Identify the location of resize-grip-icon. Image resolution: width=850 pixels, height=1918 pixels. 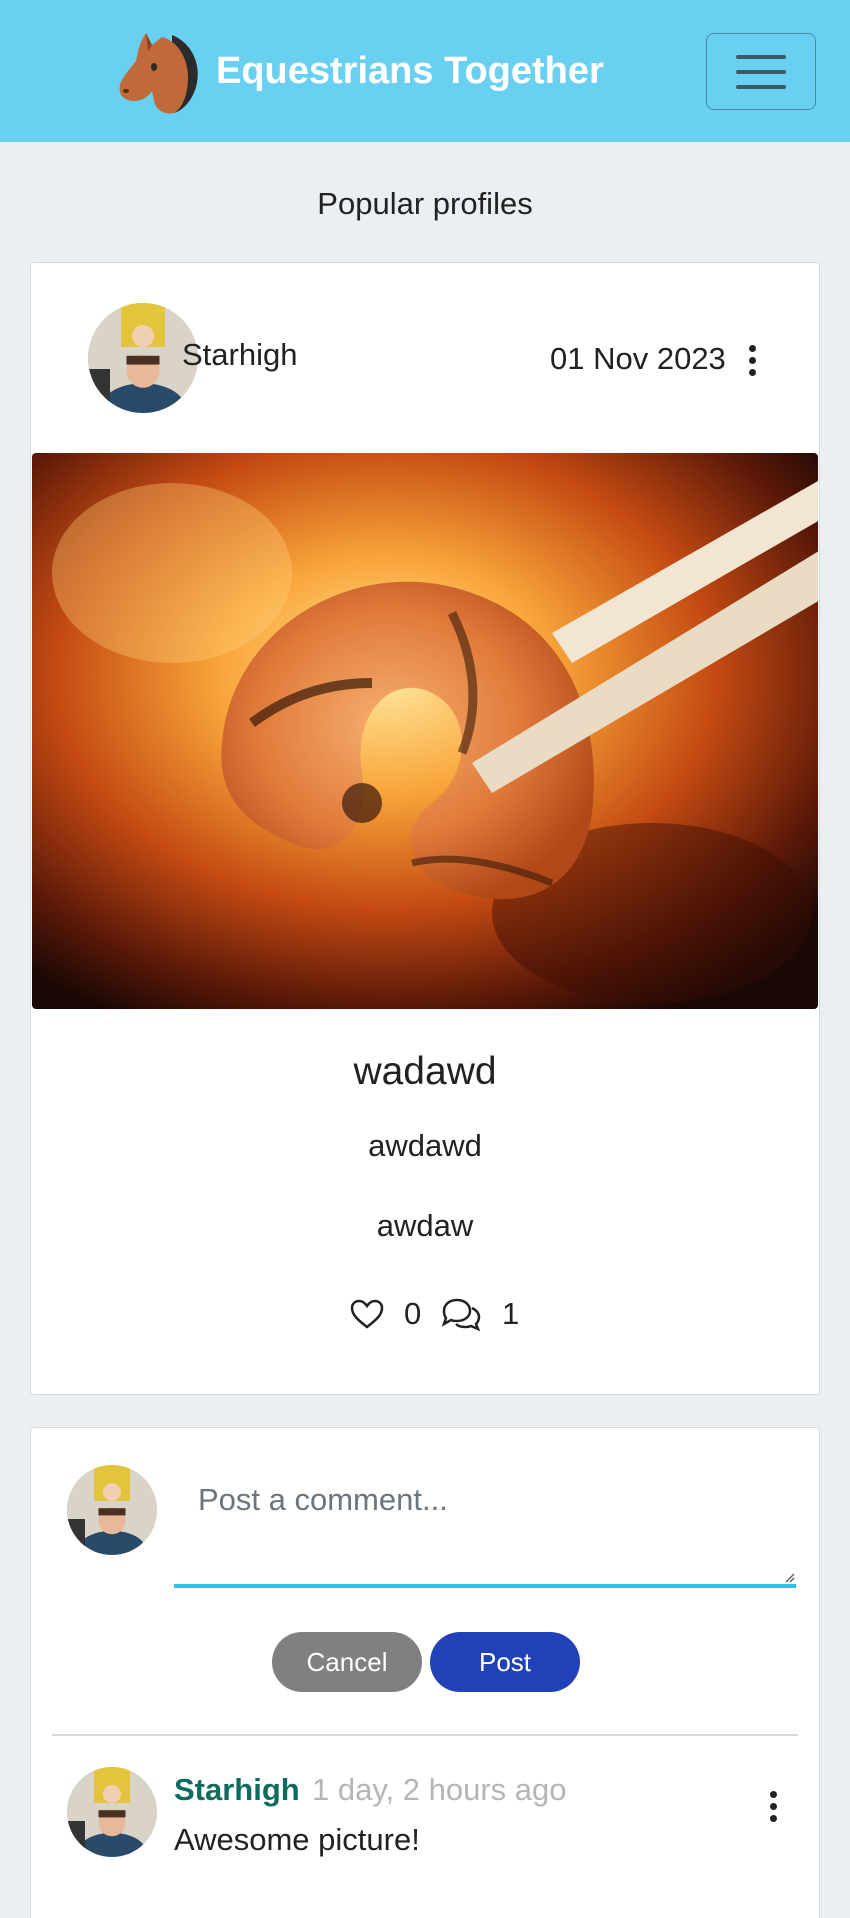
(790, 1578).